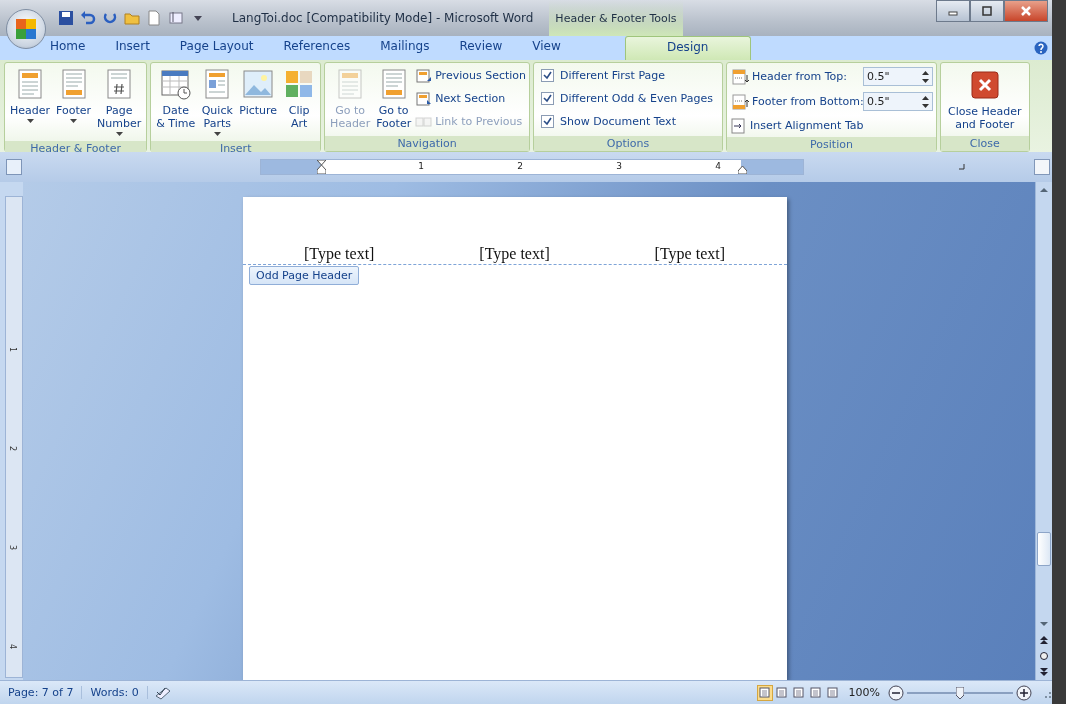 The height and width of the screenshot is (704, 1066). What do you see at coordinates (687, 48) in the screenshot?
I see `ribbon-tab: Design` at bounding box center [687, 48].